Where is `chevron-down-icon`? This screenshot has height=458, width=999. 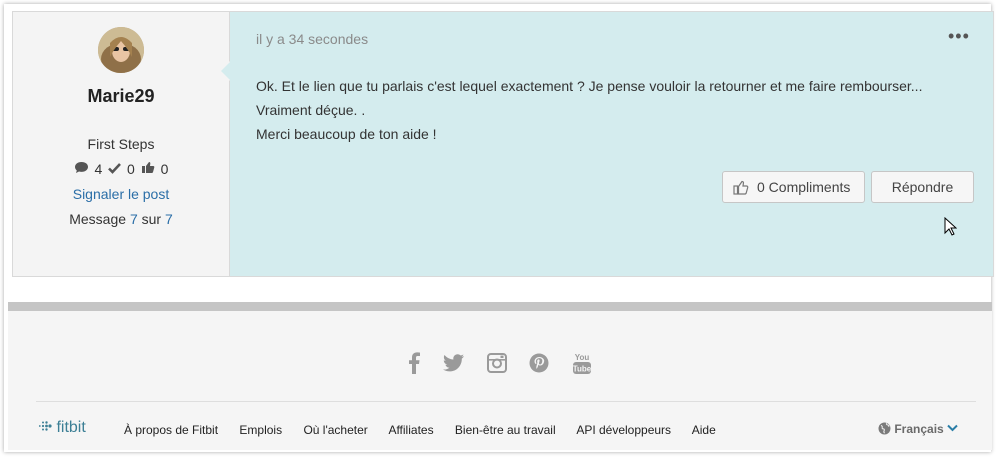
chevron-down-icon is located at coordinates (952, 429).